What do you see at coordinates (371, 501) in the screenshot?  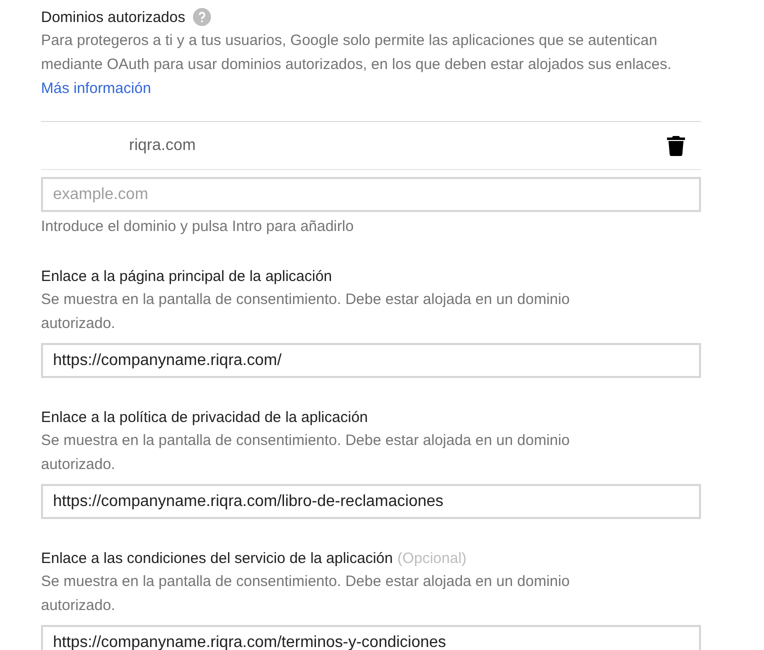 I see `url-input: https://companyname.riqra.com/libro-de-reclamaciones` at bounding box center [371, 501].